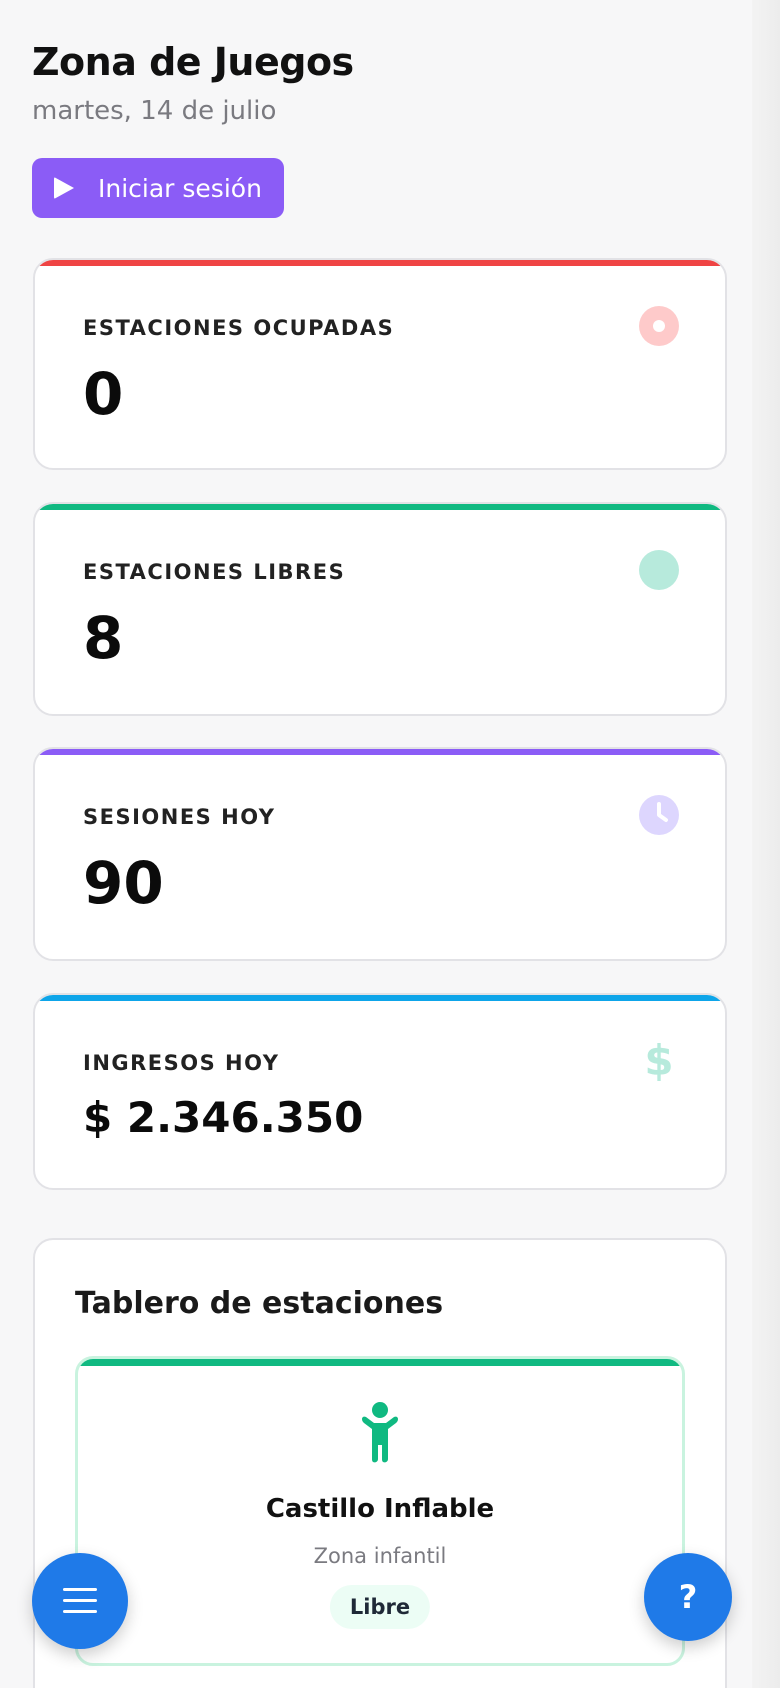 Image resolution: width=780 pixels, height=1688 pixels. Describe the element at coordinates (179, 817) in the screenshot. I see `stat-label: SESIONES HOY` at that location.